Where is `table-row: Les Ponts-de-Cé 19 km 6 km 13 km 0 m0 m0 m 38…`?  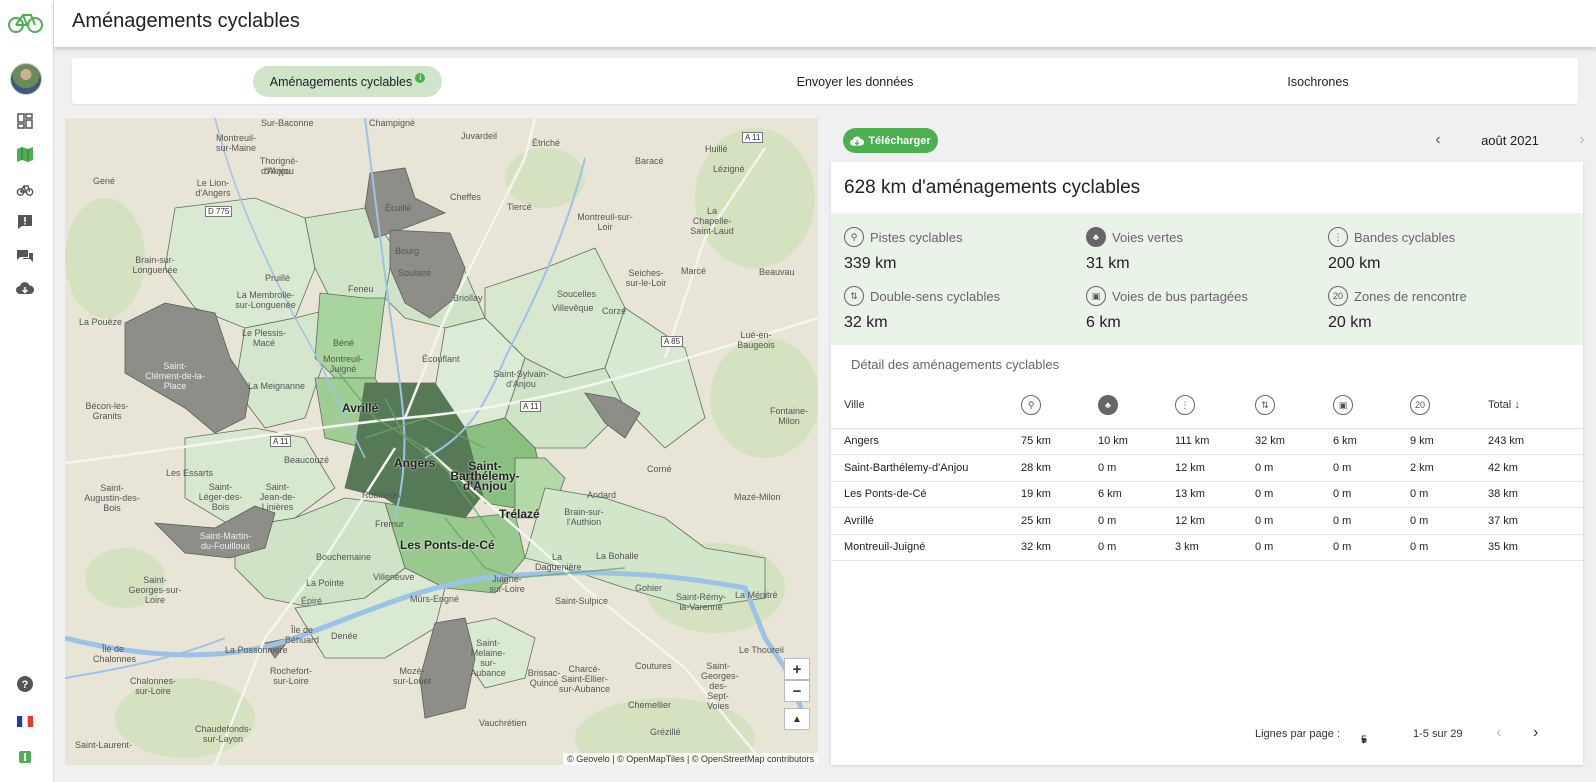 table-row: Les Ponts-de-Cé 19 km 6 km 13 km 0 m0 m0 m 38… is located at coordinates (1207, 494).